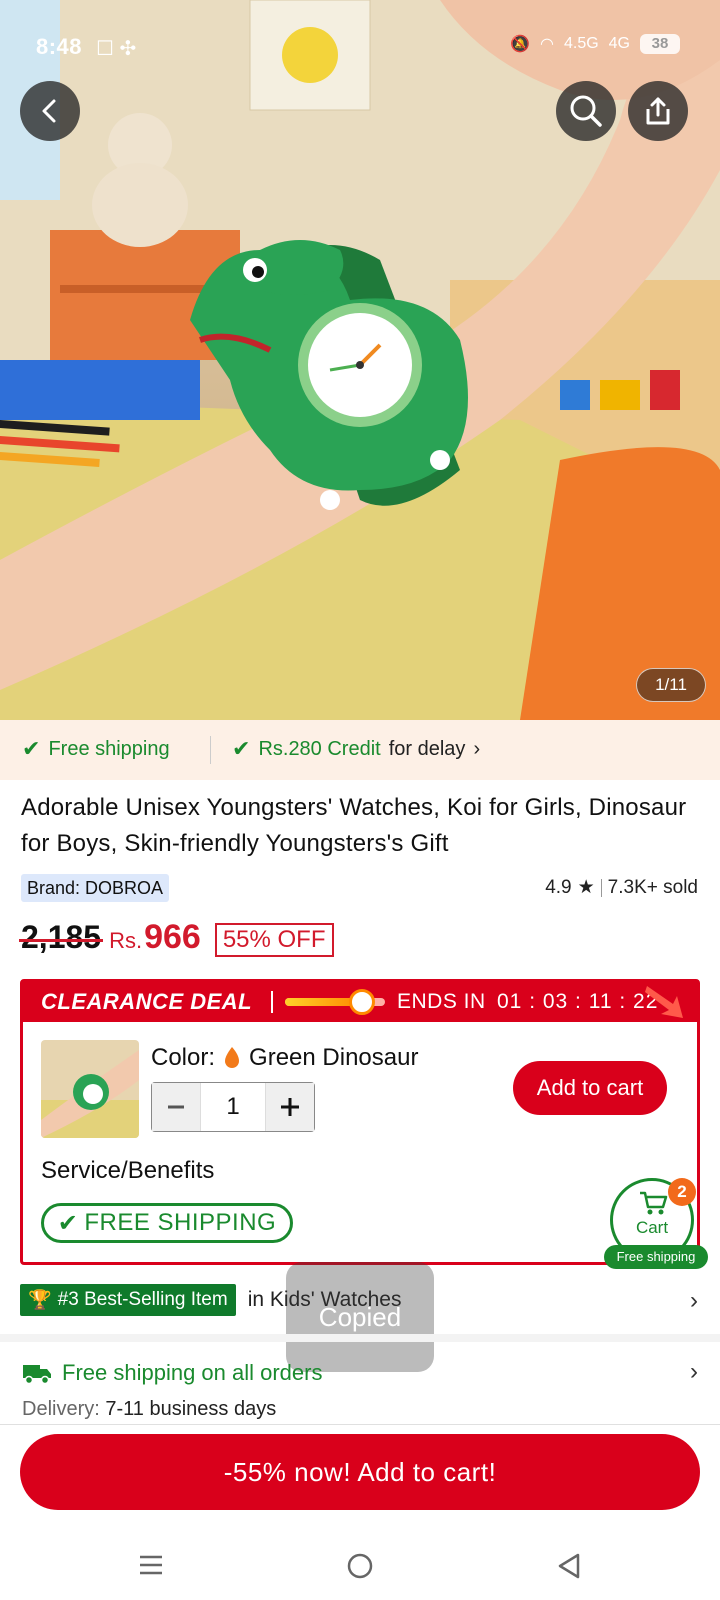 The height and width of the screenshot is (1600, 720). I want to click on add-to-cart-button: Add to cart, so click(590, 1088).